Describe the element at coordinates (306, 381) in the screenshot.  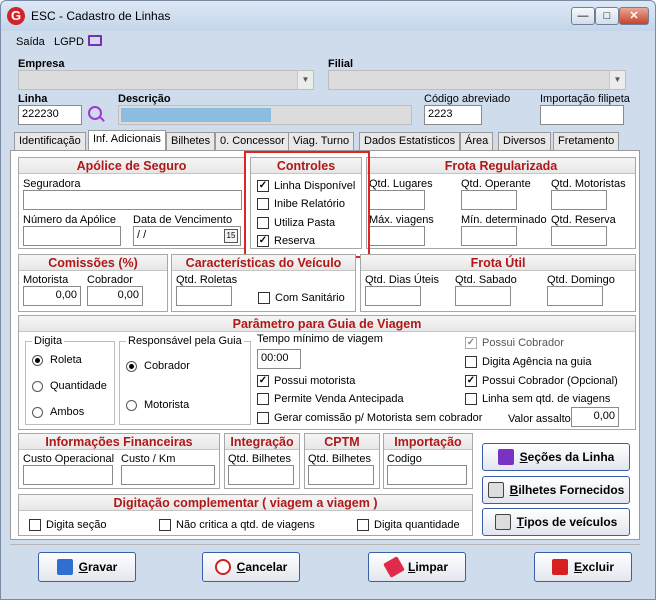
I see `checkbox-possui-motorista: ✓ Possui motorista` at that location.